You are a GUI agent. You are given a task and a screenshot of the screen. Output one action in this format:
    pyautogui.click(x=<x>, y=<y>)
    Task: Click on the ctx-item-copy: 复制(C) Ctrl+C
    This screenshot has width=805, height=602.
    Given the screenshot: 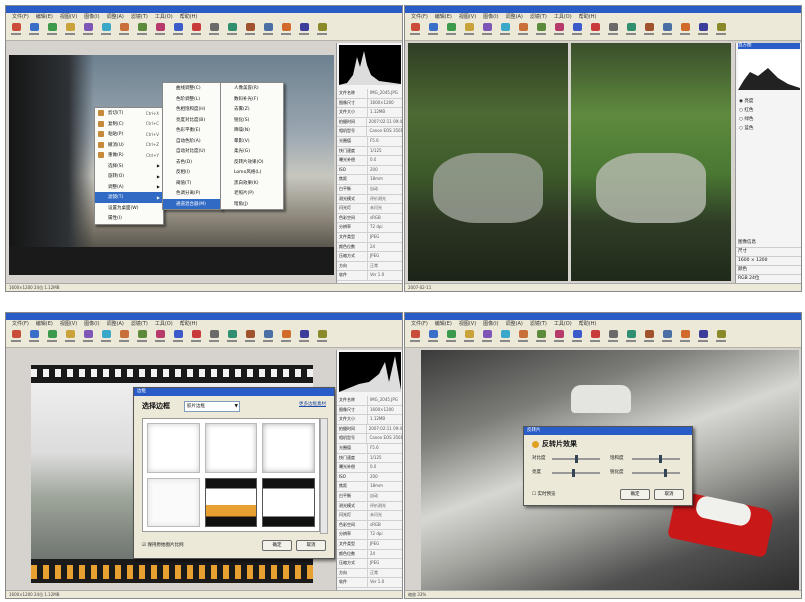 What is the action you would take?
    pyautogui.click(x=129, y=124)
    